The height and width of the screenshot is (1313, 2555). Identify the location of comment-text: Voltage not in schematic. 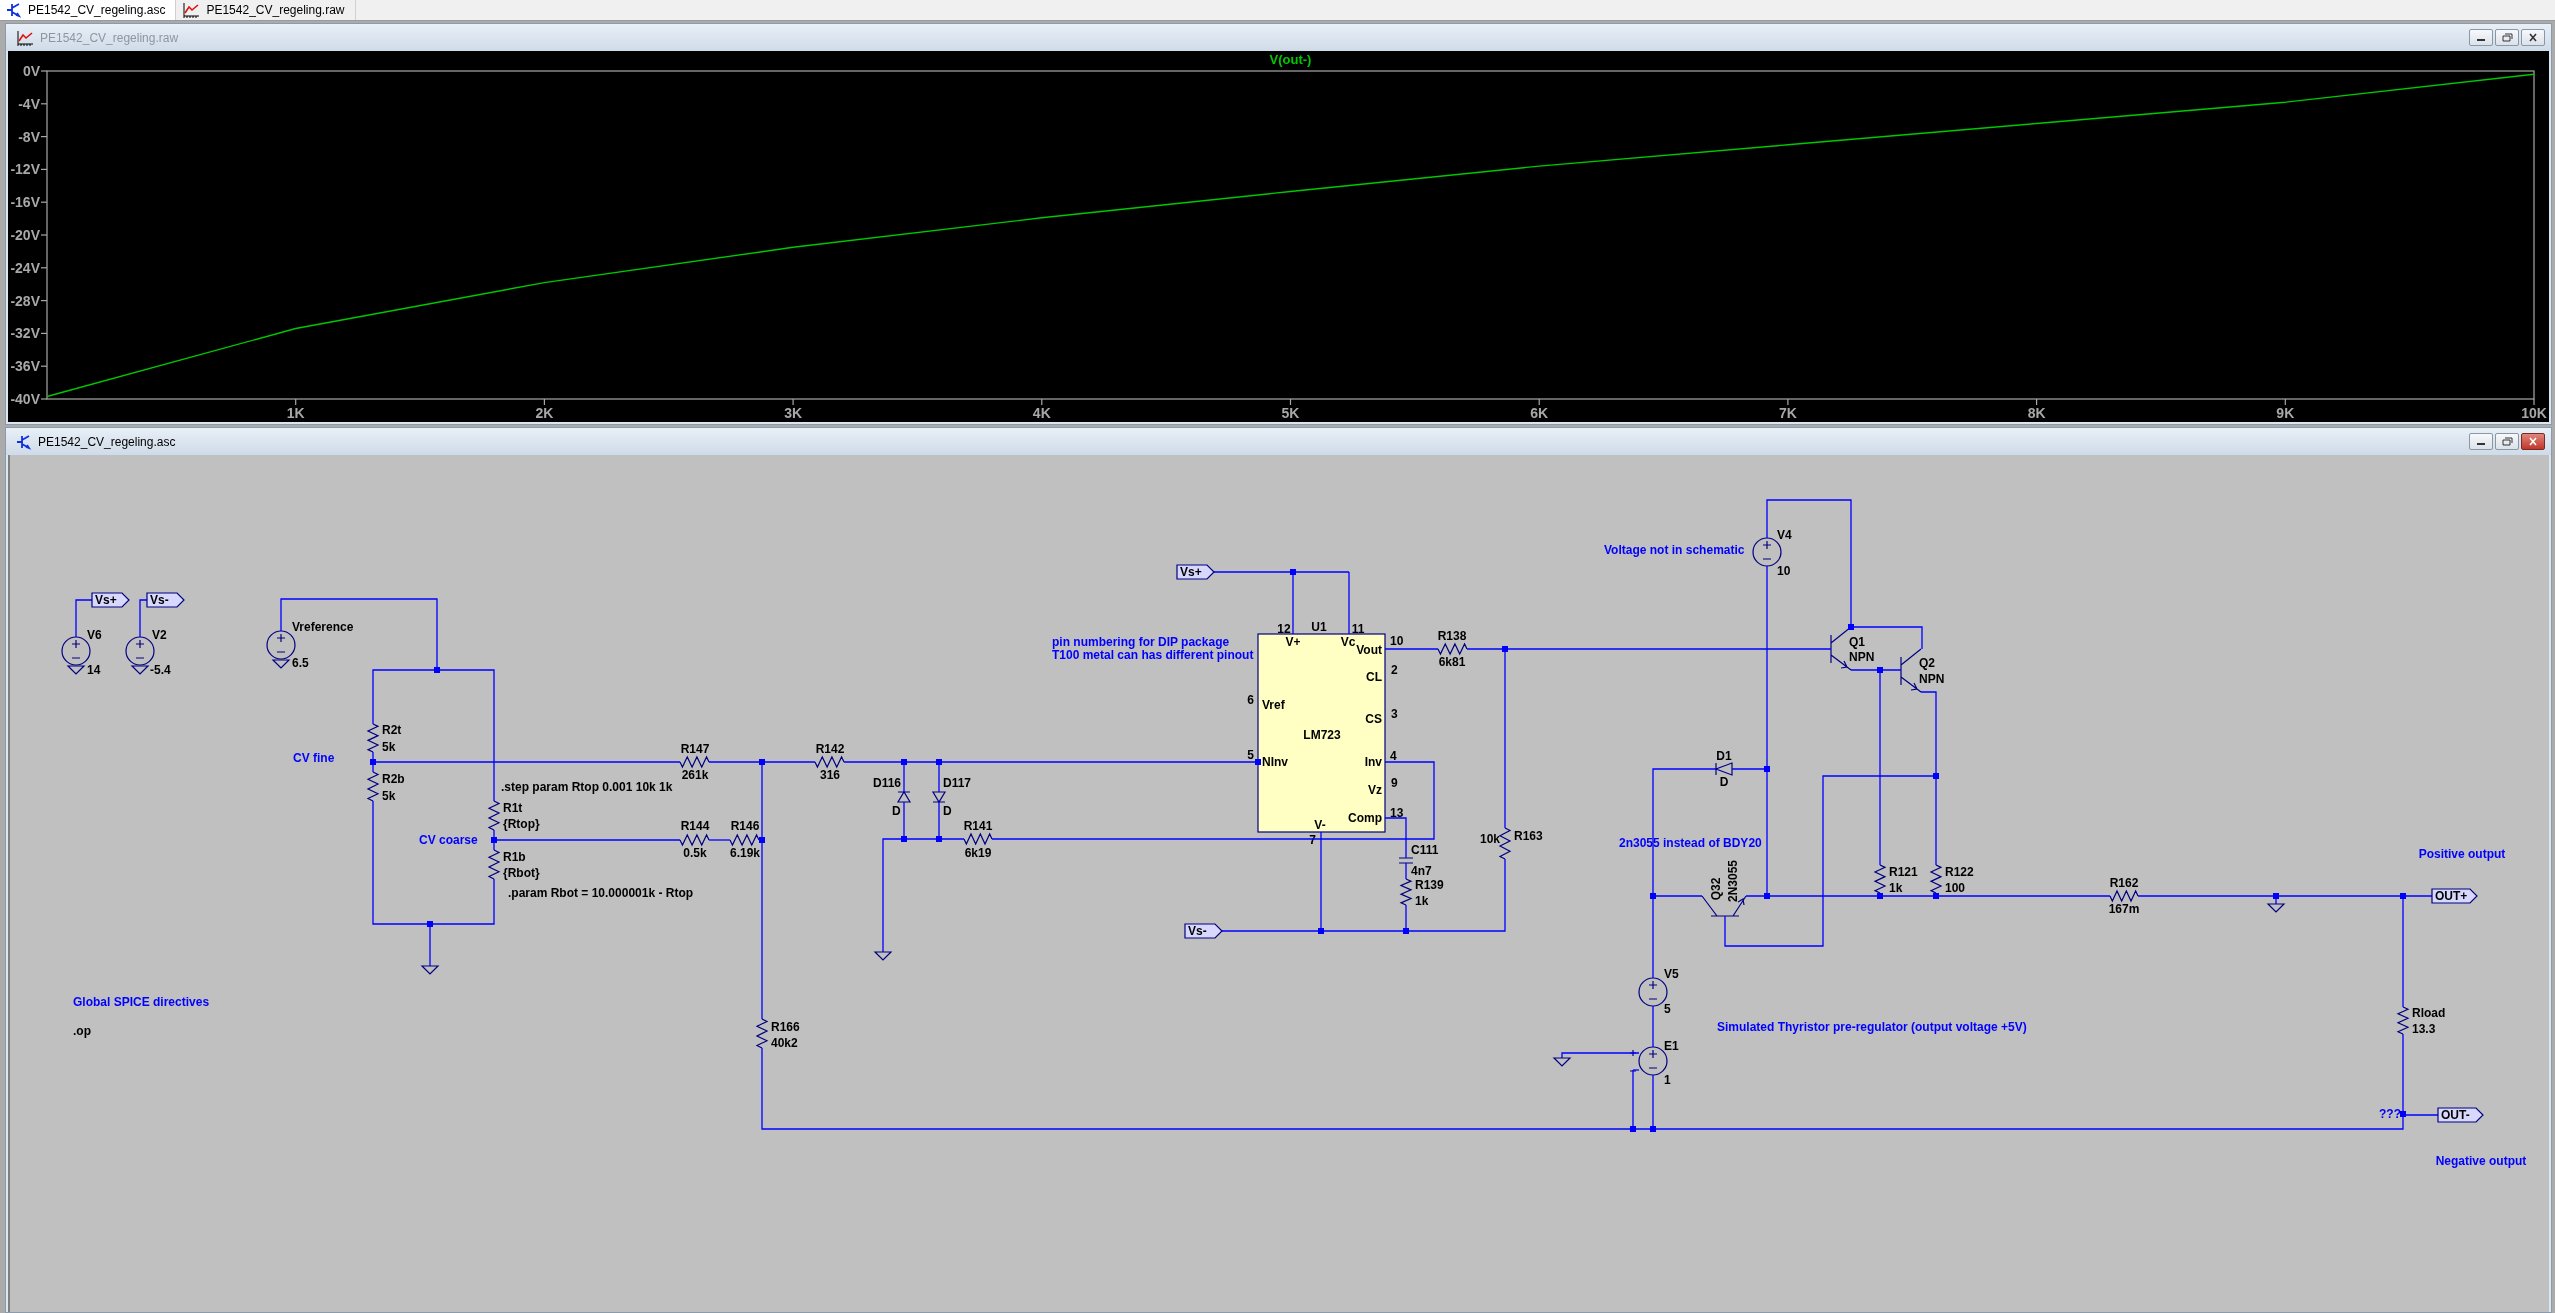
(1674, 550).